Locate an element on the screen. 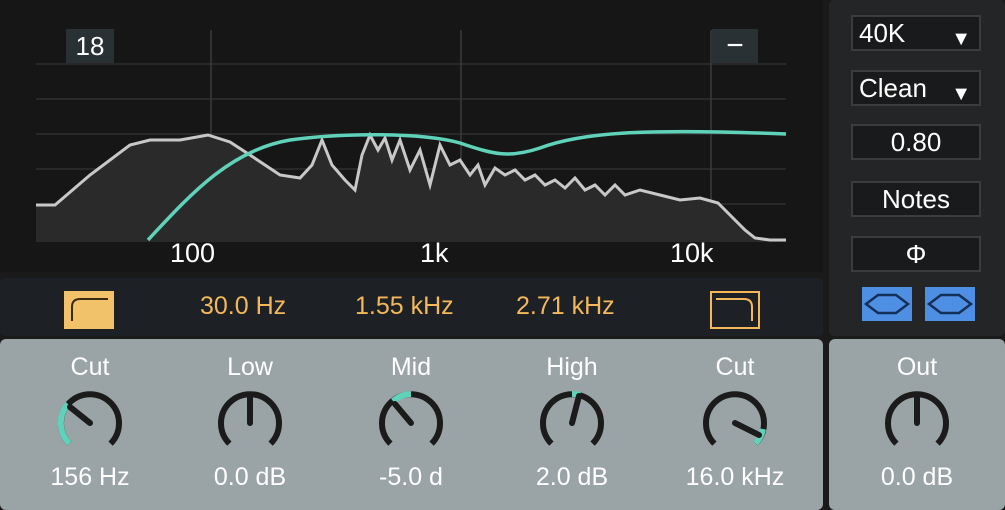 This screenshot has width=1005, height=510. low-gain-knob: Low 0.0 dB is located at coordinates (250, 424).